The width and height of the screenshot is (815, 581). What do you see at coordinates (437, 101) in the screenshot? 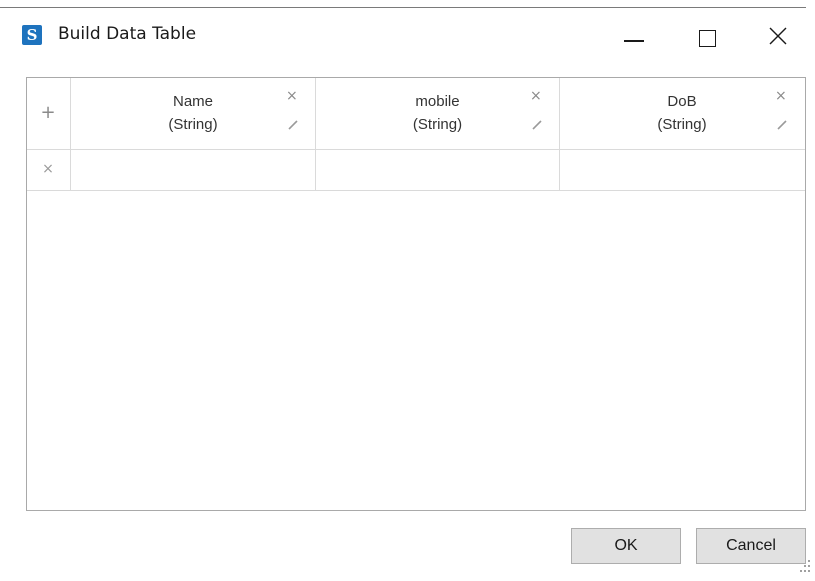
I see `column-name-label: mobile` at bounding box center [437, 101].